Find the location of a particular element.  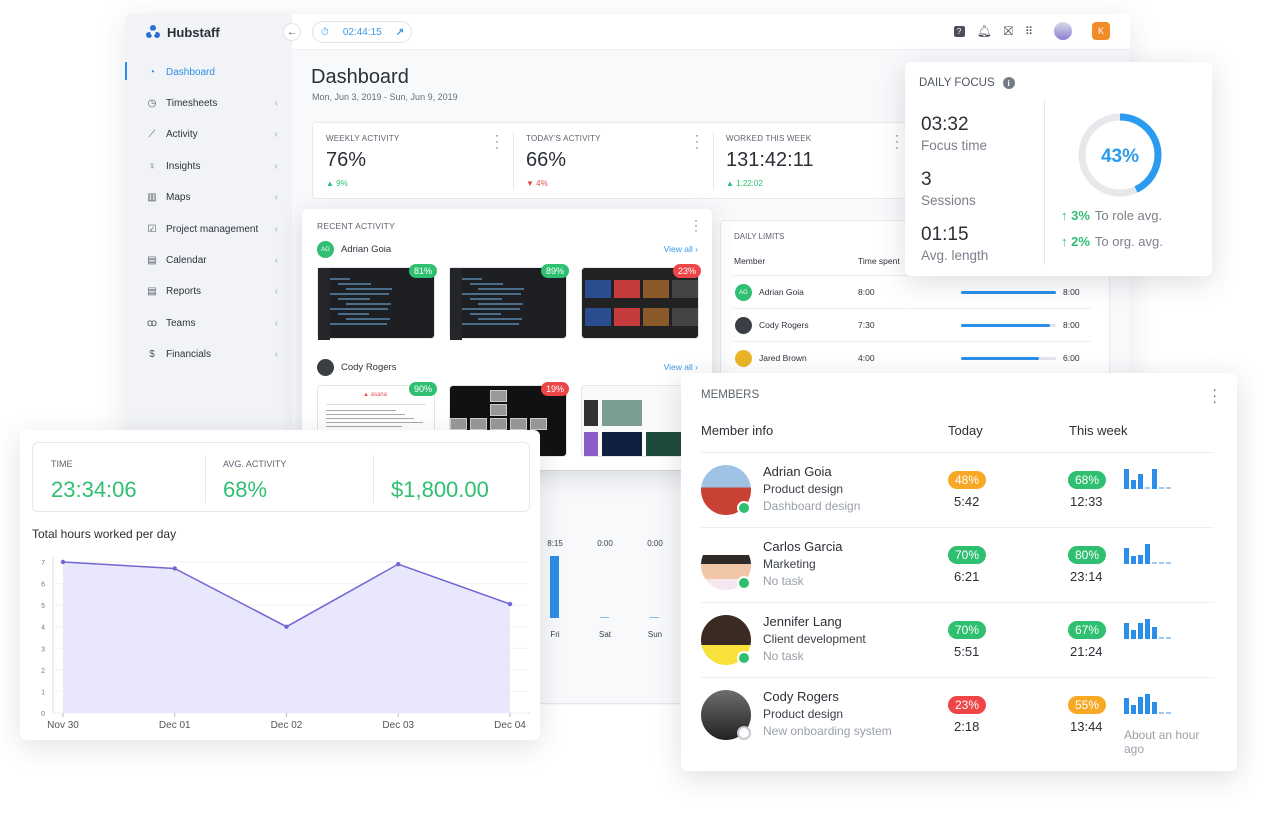

today-time: 2:18 is located at coordinates (967, 726).